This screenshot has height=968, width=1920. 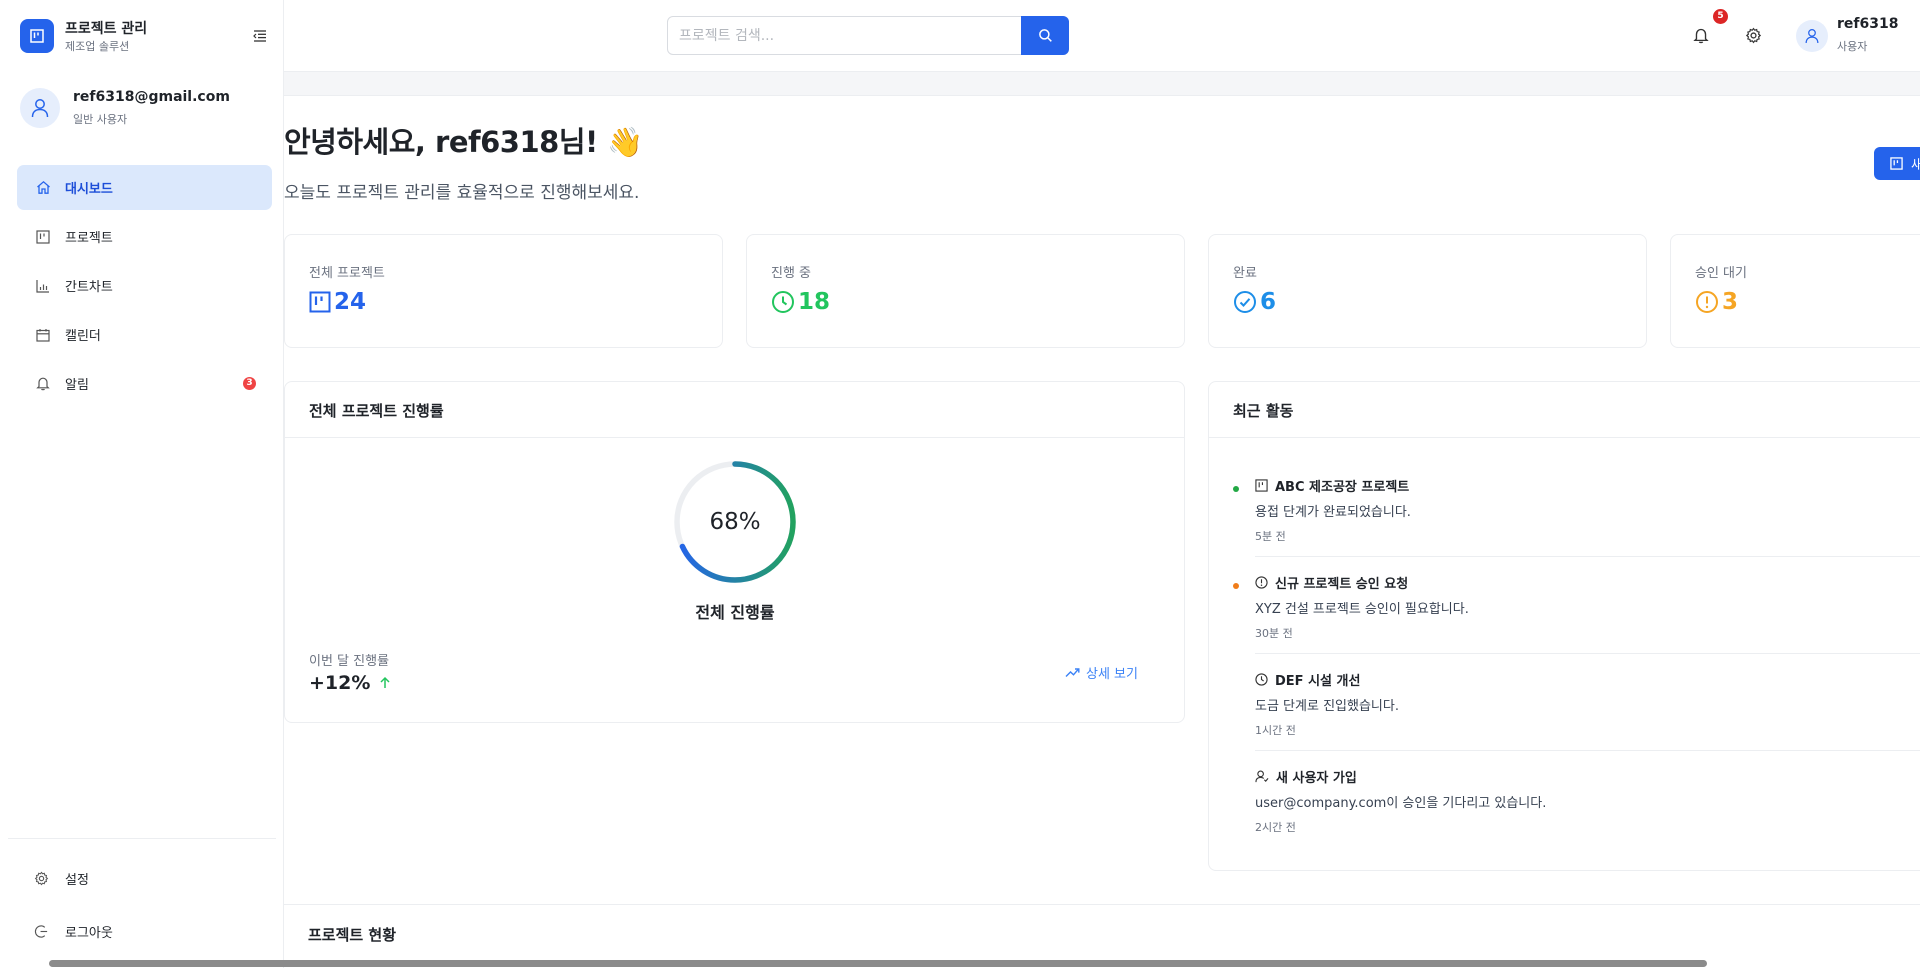 I want to click on stat-label: 승인 대기, so click(x=1721, y=273).